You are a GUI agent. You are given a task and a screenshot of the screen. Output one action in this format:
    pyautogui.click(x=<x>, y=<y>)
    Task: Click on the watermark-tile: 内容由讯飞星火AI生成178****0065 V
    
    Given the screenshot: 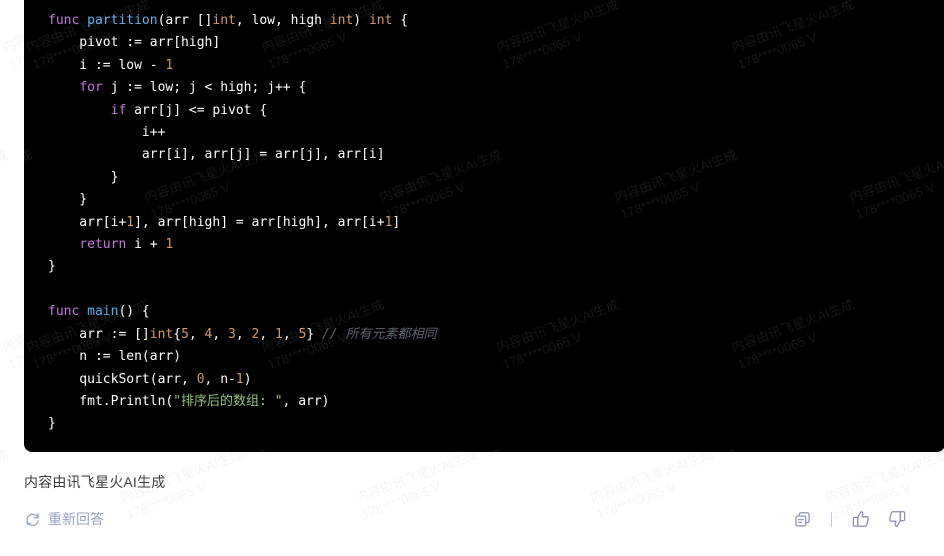 What is the action you would take?
    pyautogui.click(x=8, y=184)
    